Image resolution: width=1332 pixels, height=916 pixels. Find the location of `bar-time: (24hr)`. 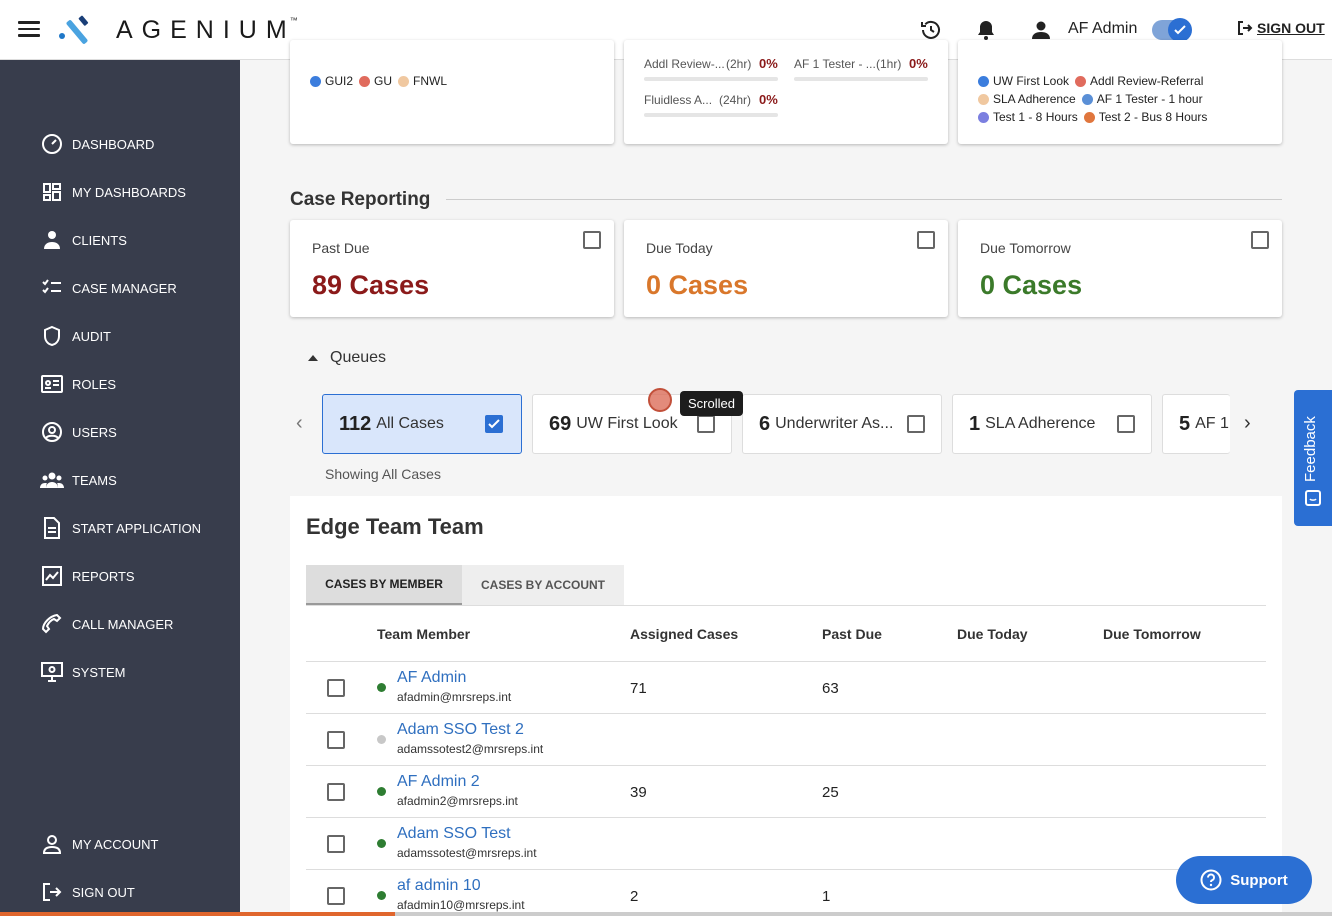

bar-time: (24hr) is located at coordinates (735, 100).